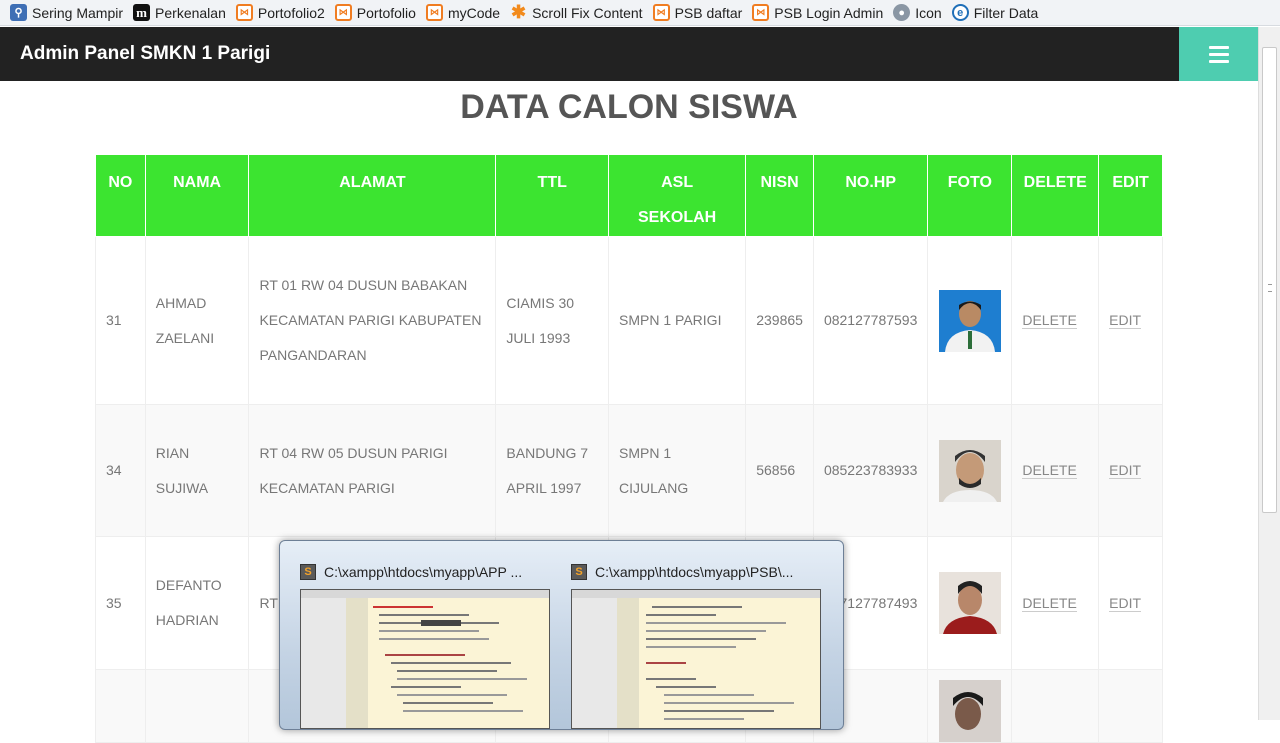  Describe the element at coordinates (18, 12) in the screenshot. I see `search-icon: ⚲` at that location.